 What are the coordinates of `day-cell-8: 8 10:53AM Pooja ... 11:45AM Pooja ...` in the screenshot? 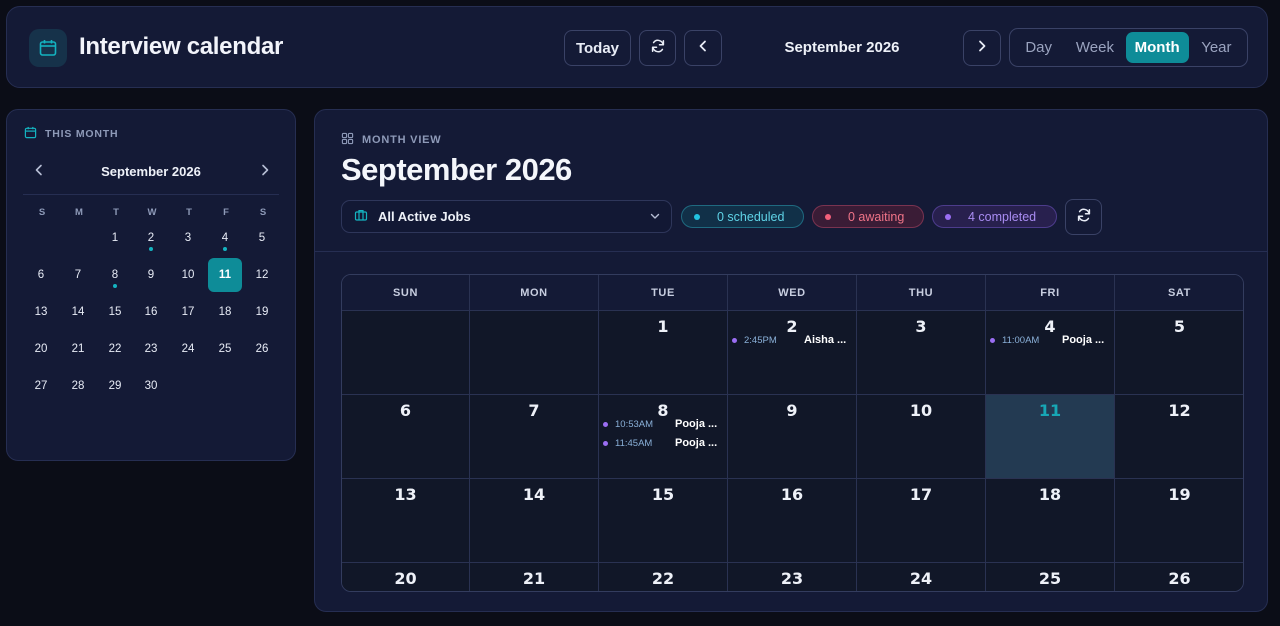 It's located at (663, 437).